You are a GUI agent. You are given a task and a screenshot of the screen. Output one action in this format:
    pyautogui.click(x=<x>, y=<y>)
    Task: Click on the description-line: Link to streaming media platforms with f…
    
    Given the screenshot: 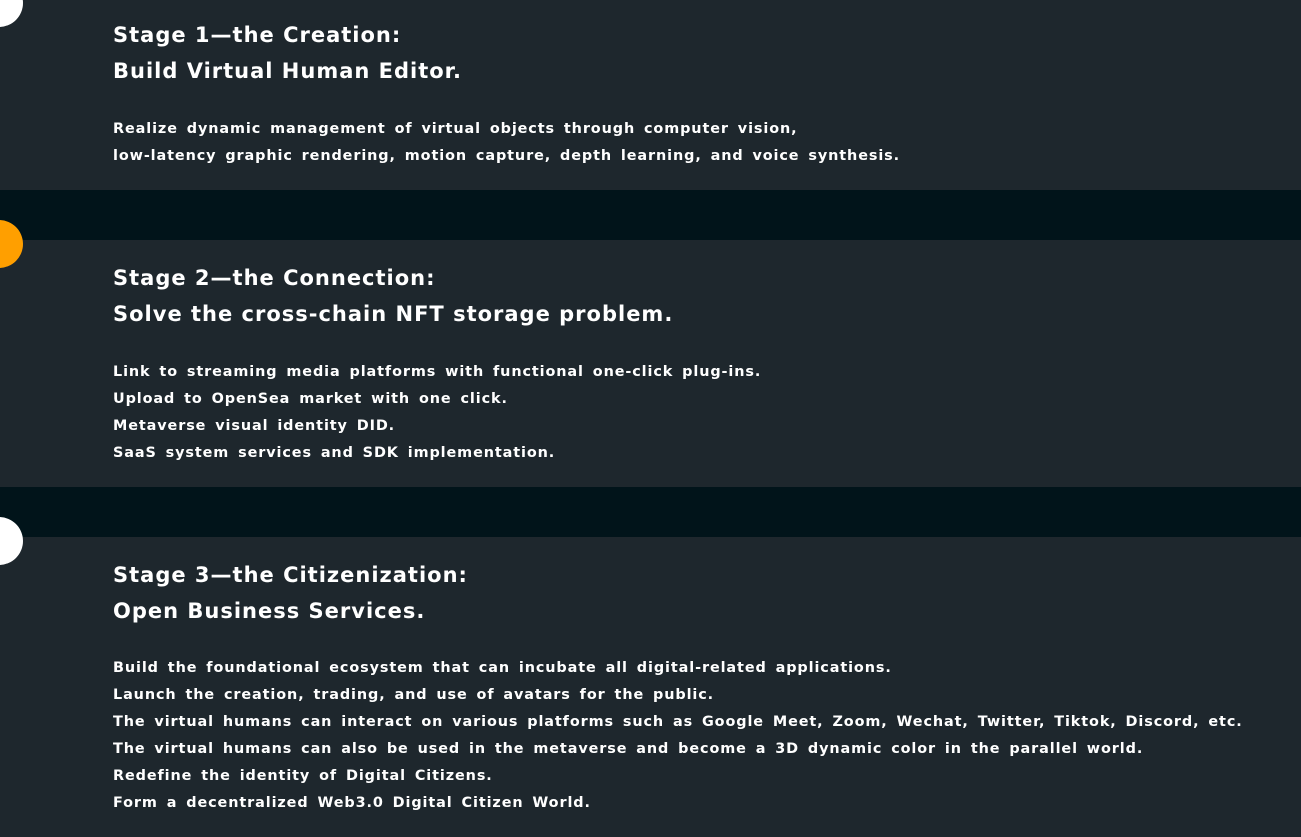 What is the action you would take?
    pyautogui.click(x=437, y=372)
    